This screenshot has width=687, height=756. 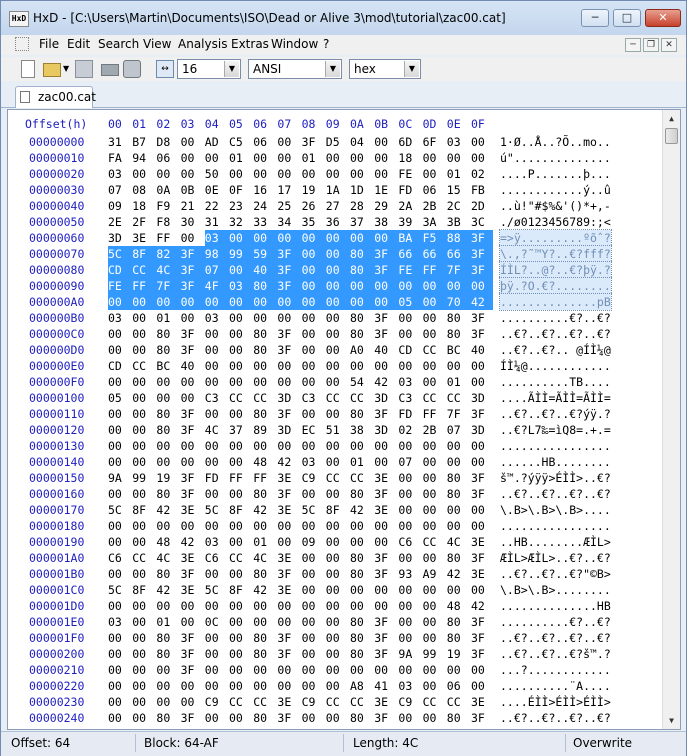 What do you see at coordinates (337, 206) in the screenshot?
I see `hex-byte: 27` at bounding box center [337, 206].